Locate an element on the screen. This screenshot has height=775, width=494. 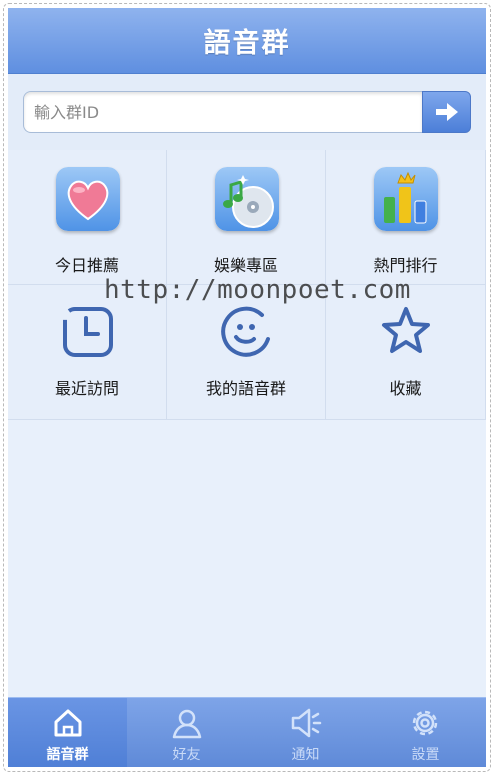
grid-item-recommended: 今日推薦 is located at coordinates (87, 217).